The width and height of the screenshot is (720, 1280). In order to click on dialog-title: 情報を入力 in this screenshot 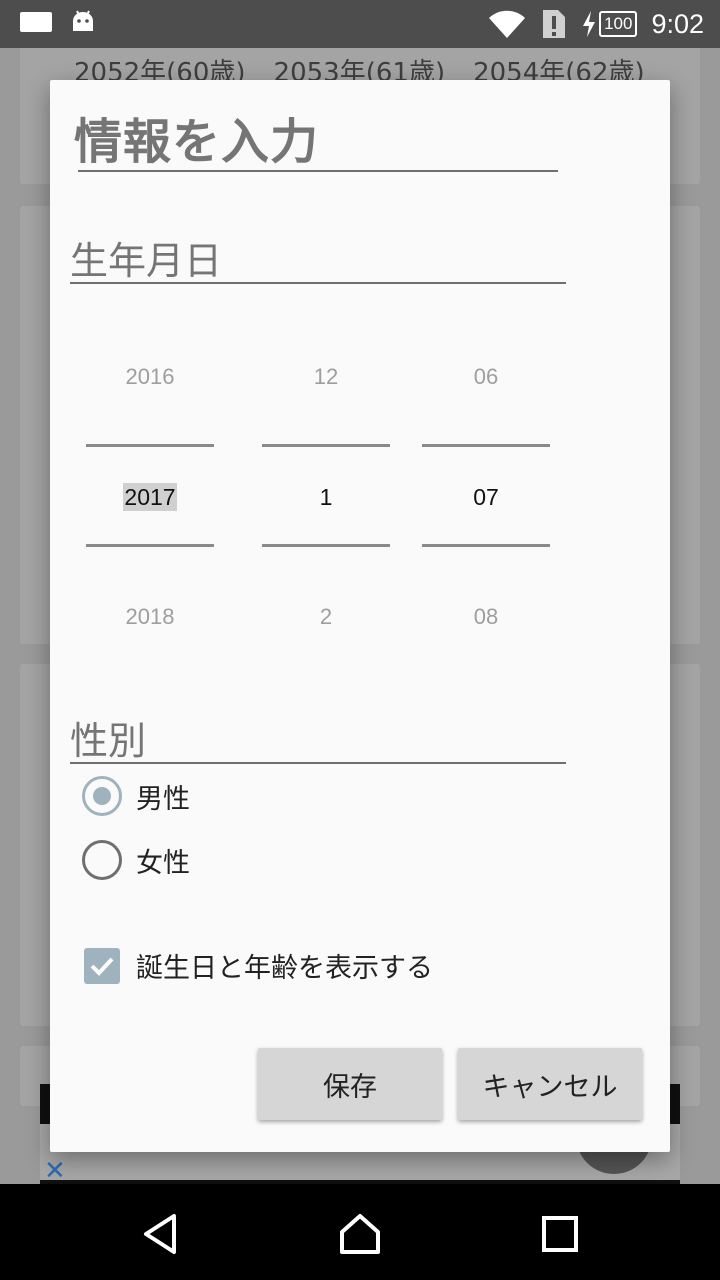, I will do `click(197, 142)`.